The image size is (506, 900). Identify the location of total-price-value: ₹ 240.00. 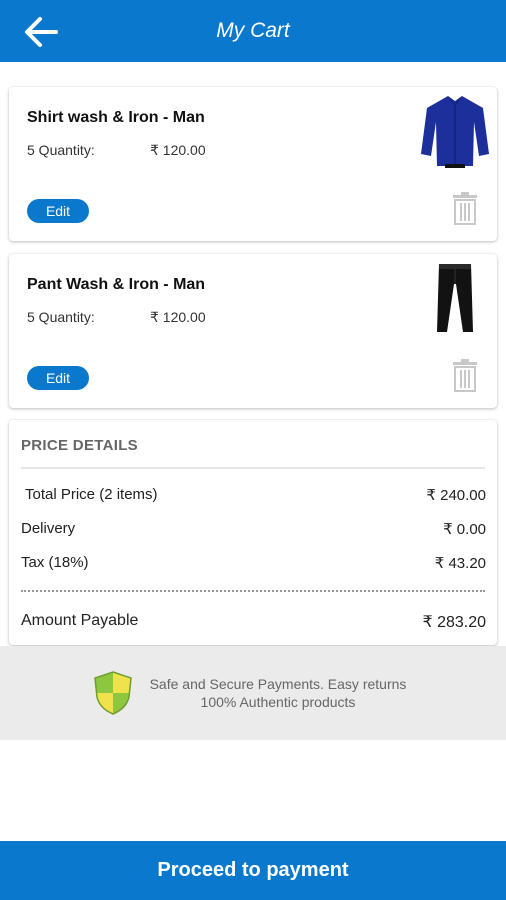
(456, 495).